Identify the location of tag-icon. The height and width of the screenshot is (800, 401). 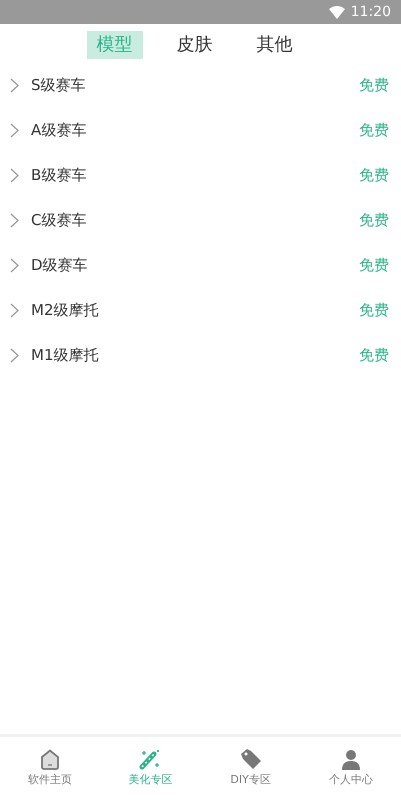
(250, 759).